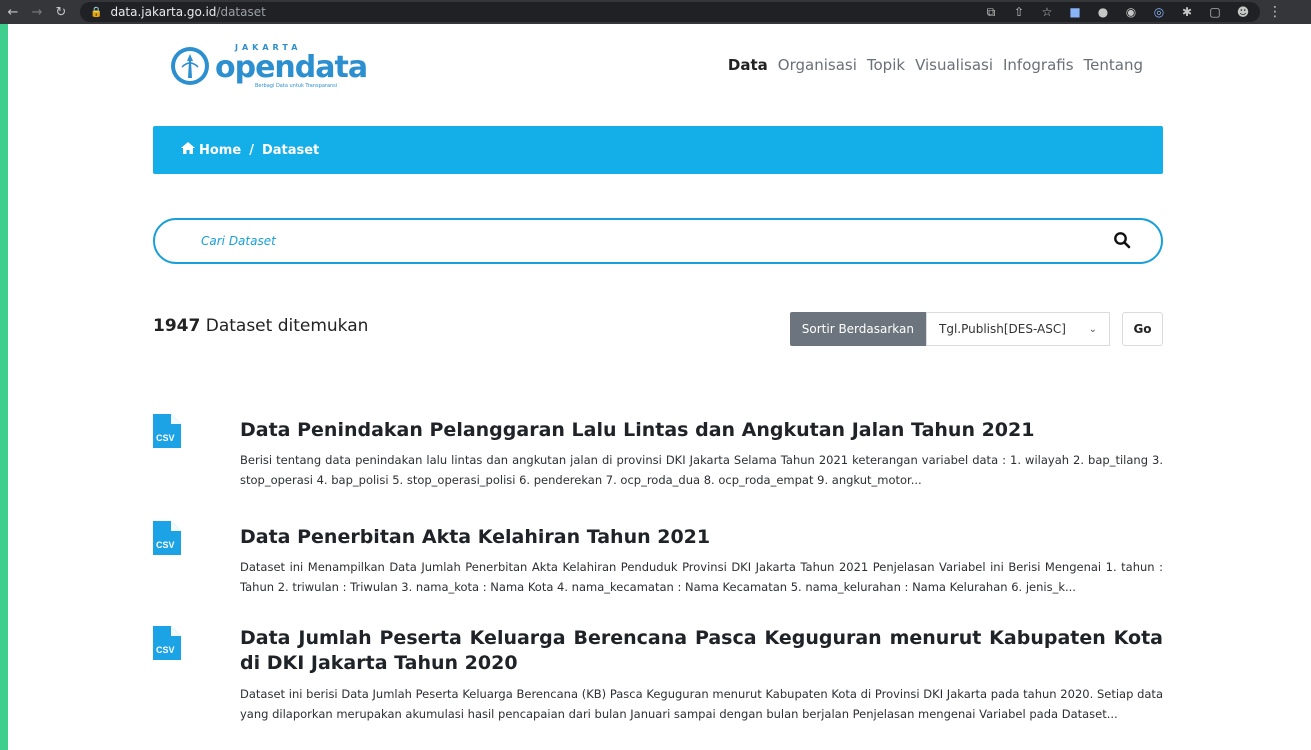 This screenshot has height=750, width=1311. Describe the element at coordinates (1038, 65) in the screenshot. I see `nav-infografis: Infografis` at that location.